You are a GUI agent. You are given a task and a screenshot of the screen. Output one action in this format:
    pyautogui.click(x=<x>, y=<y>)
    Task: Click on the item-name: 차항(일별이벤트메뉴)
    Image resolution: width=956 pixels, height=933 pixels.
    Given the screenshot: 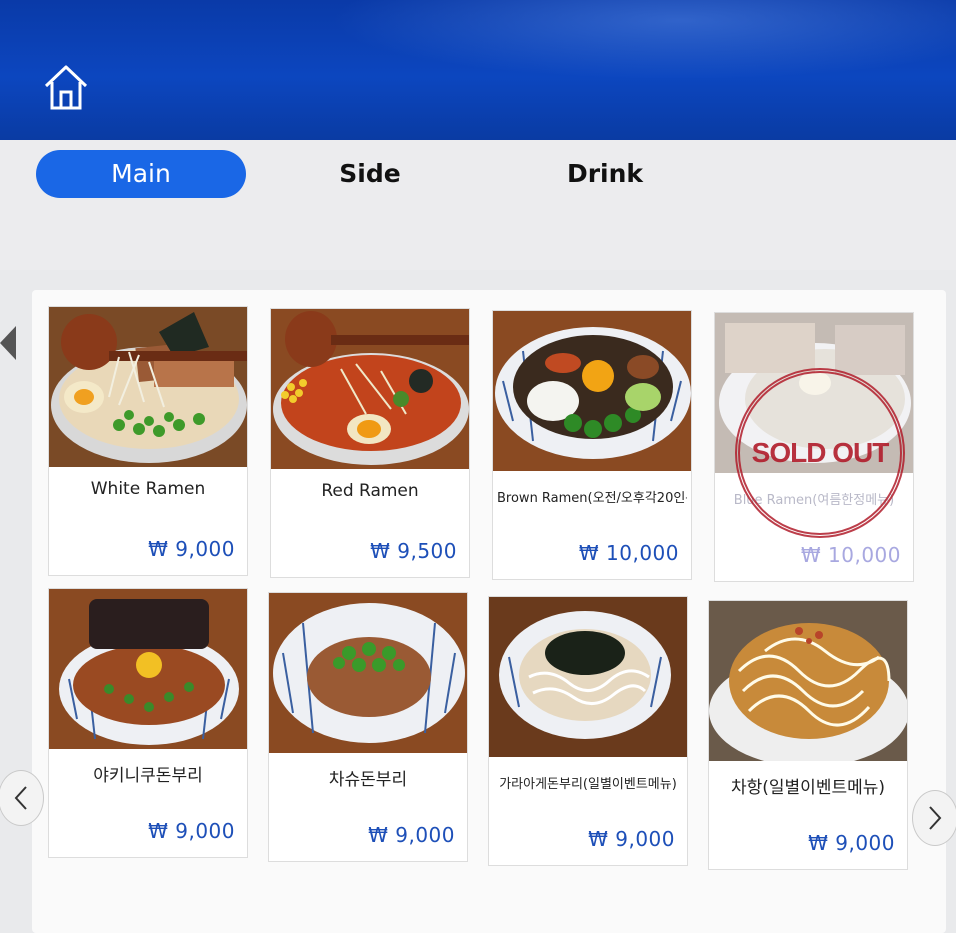 What is the action you would take?
    pyautogui.click(x=808, y=788)
    